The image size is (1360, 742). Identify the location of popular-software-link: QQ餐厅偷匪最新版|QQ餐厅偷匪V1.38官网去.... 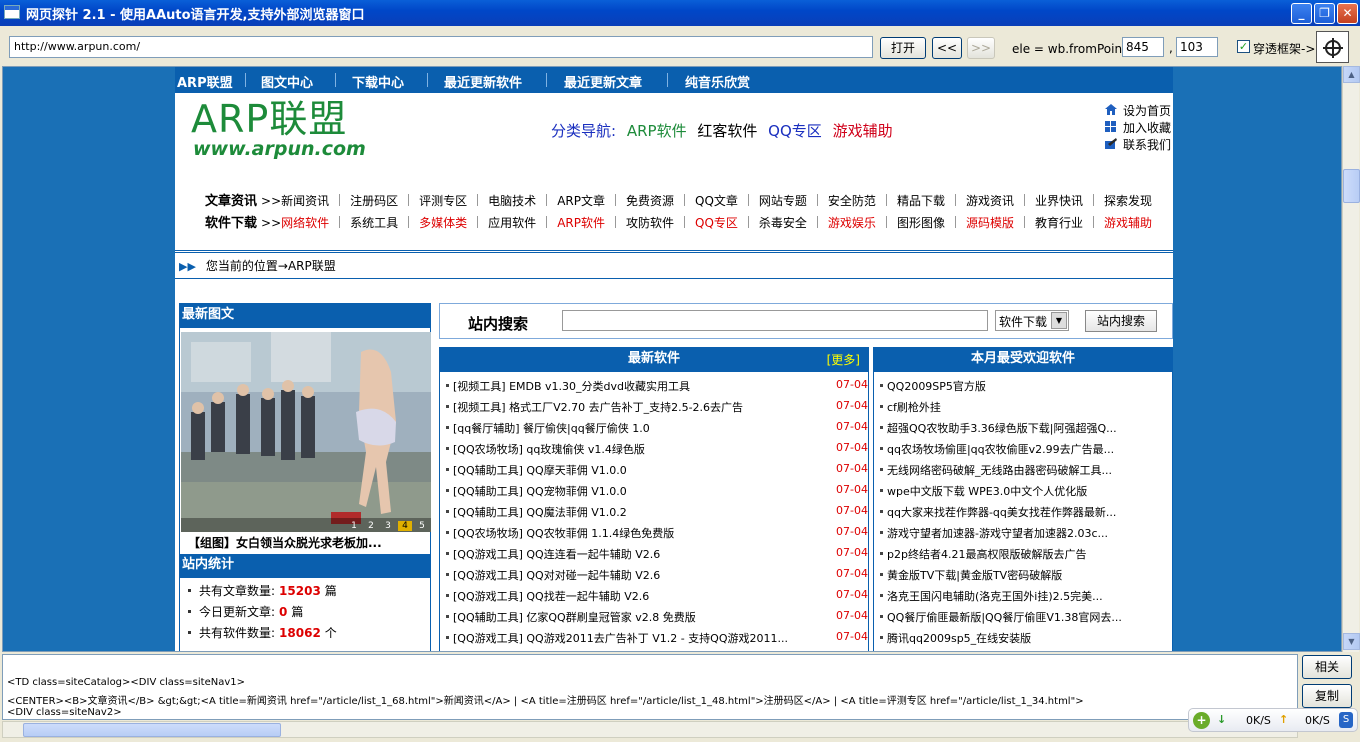
(1004, 617).